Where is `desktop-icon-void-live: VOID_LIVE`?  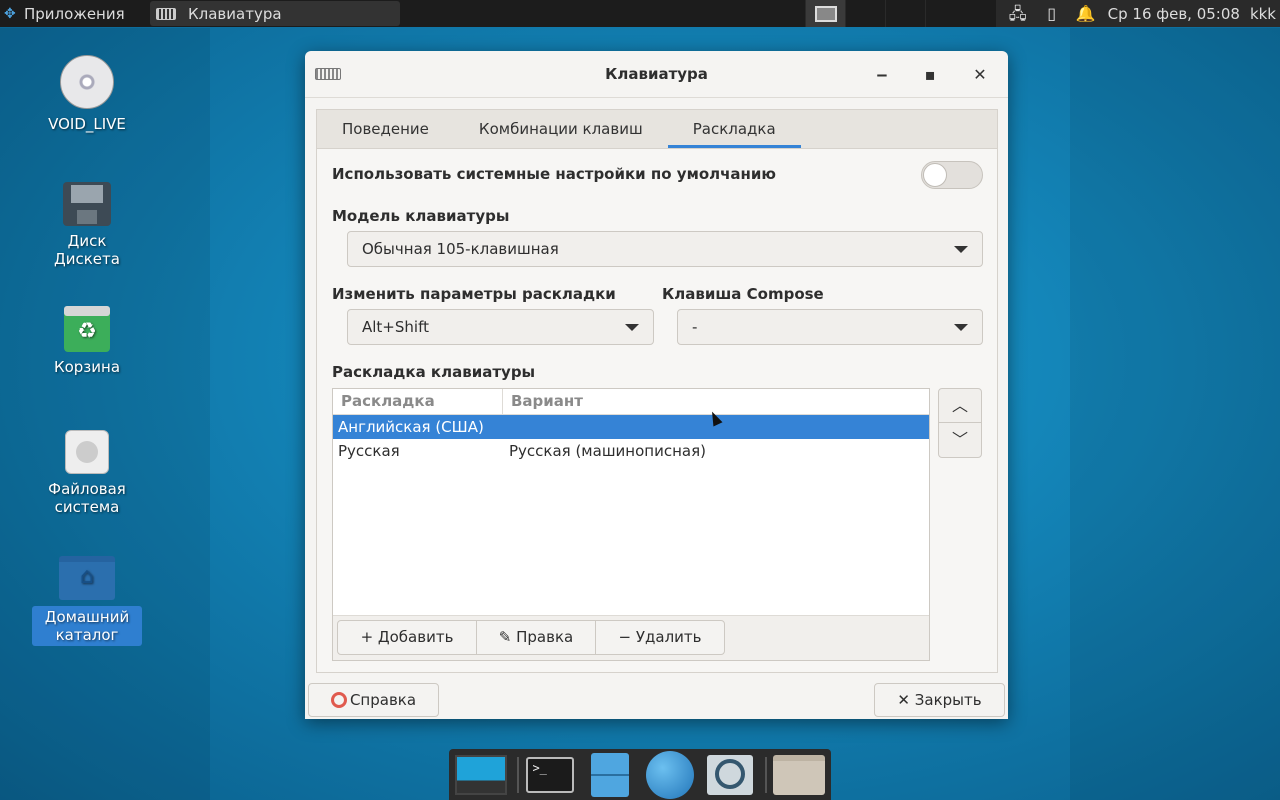
desktop-icon-void-live: VOID_LIVE is located at coordinates (87, 94).